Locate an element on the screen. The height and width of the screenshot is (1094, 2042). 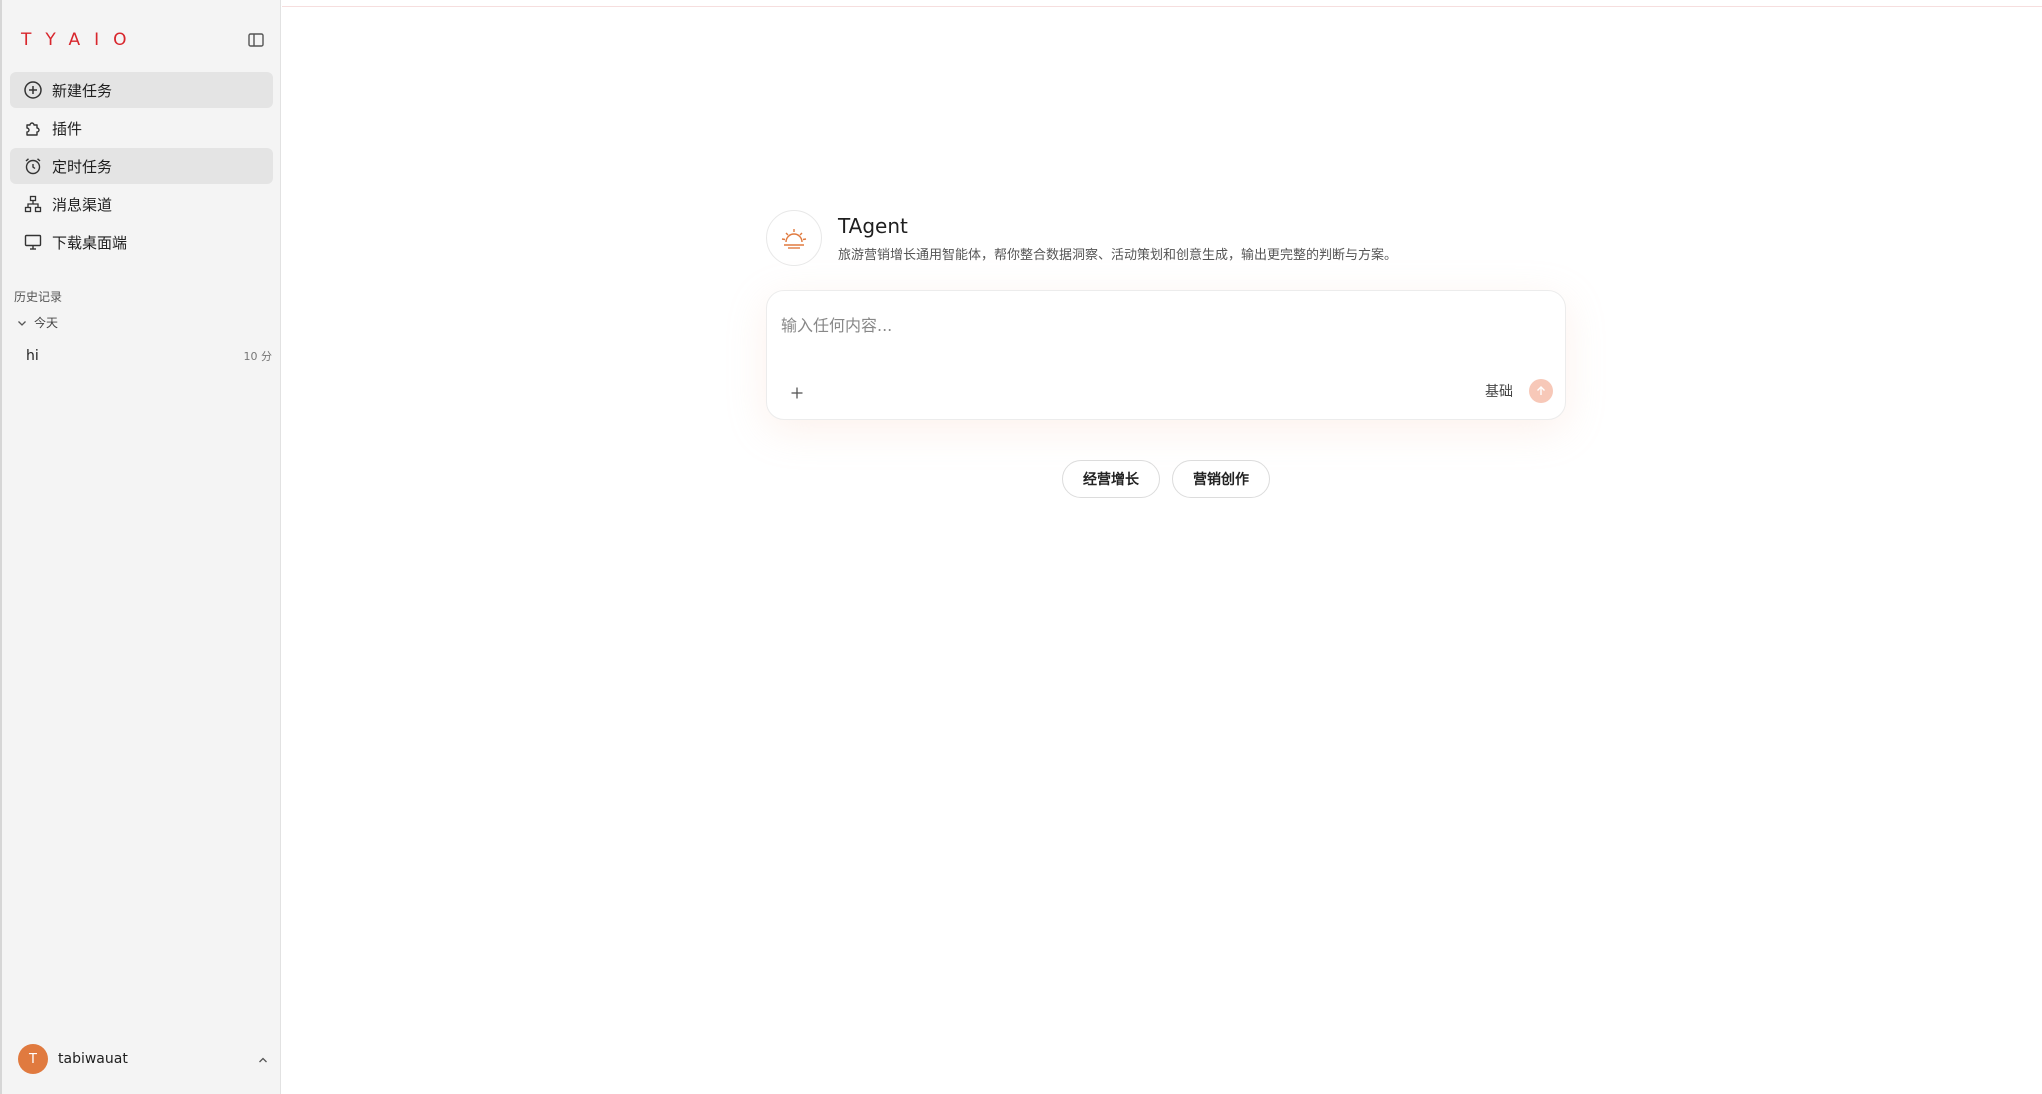
avatar: T is located at coordinates (33, 1059).